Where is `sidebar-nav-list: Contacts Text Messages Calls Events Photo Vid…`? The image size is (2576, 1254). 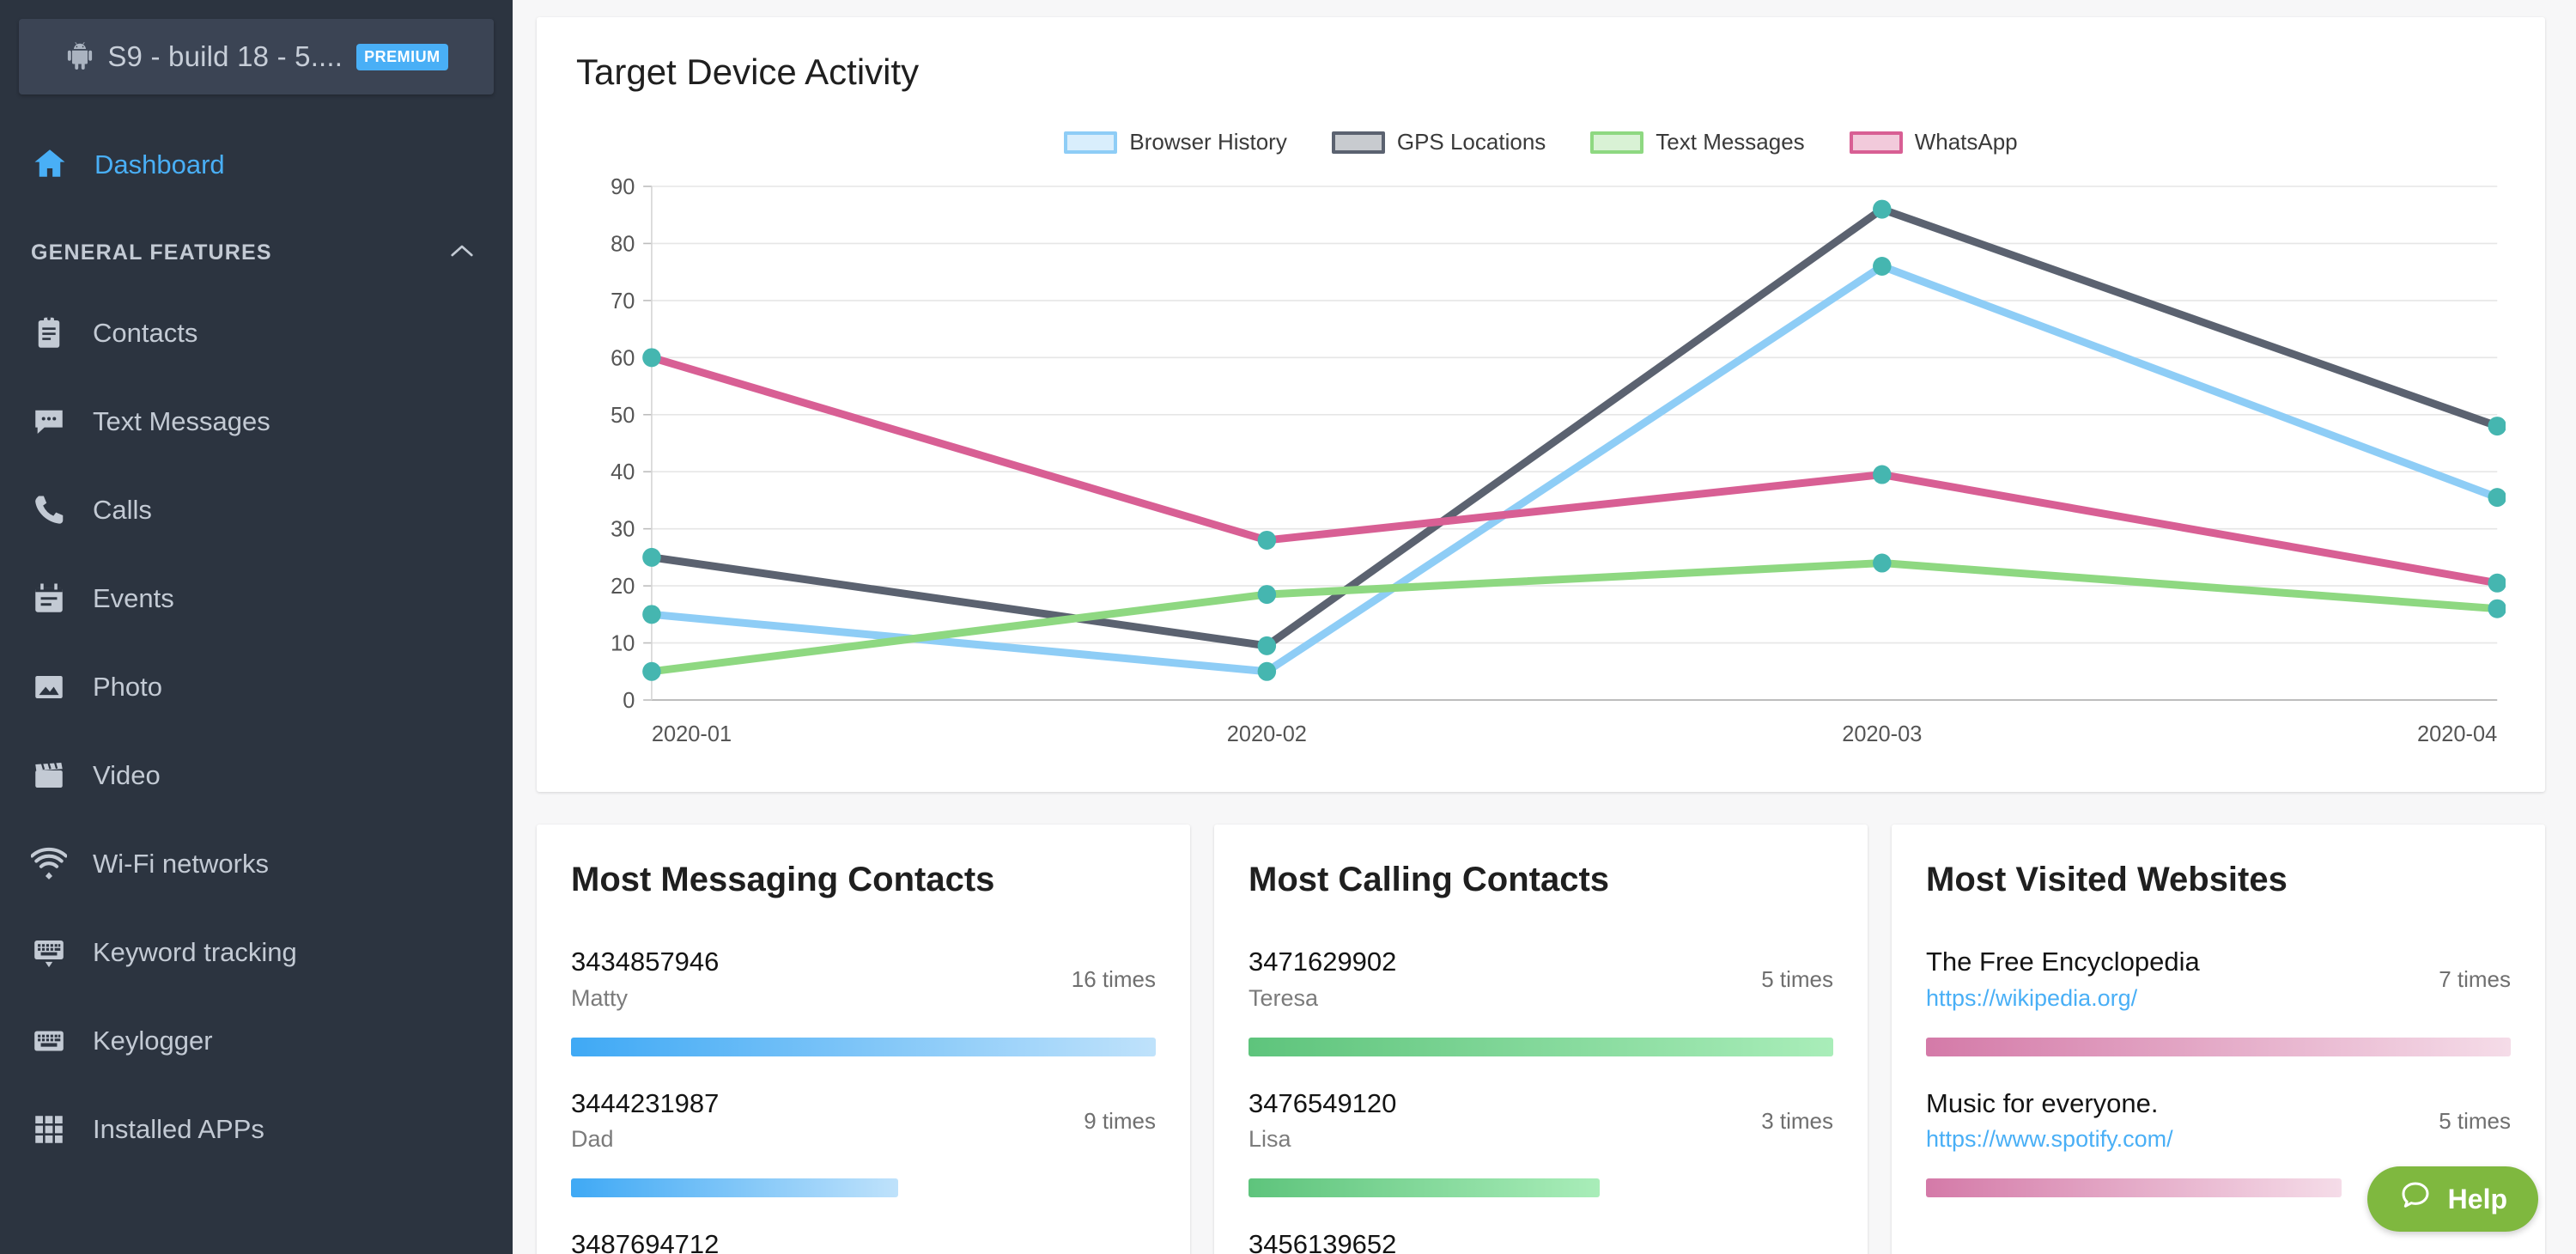
sidebar-nav-list: Contacts Text Messages Calls Events Photo Vid… is located at coordinates (257, 731).